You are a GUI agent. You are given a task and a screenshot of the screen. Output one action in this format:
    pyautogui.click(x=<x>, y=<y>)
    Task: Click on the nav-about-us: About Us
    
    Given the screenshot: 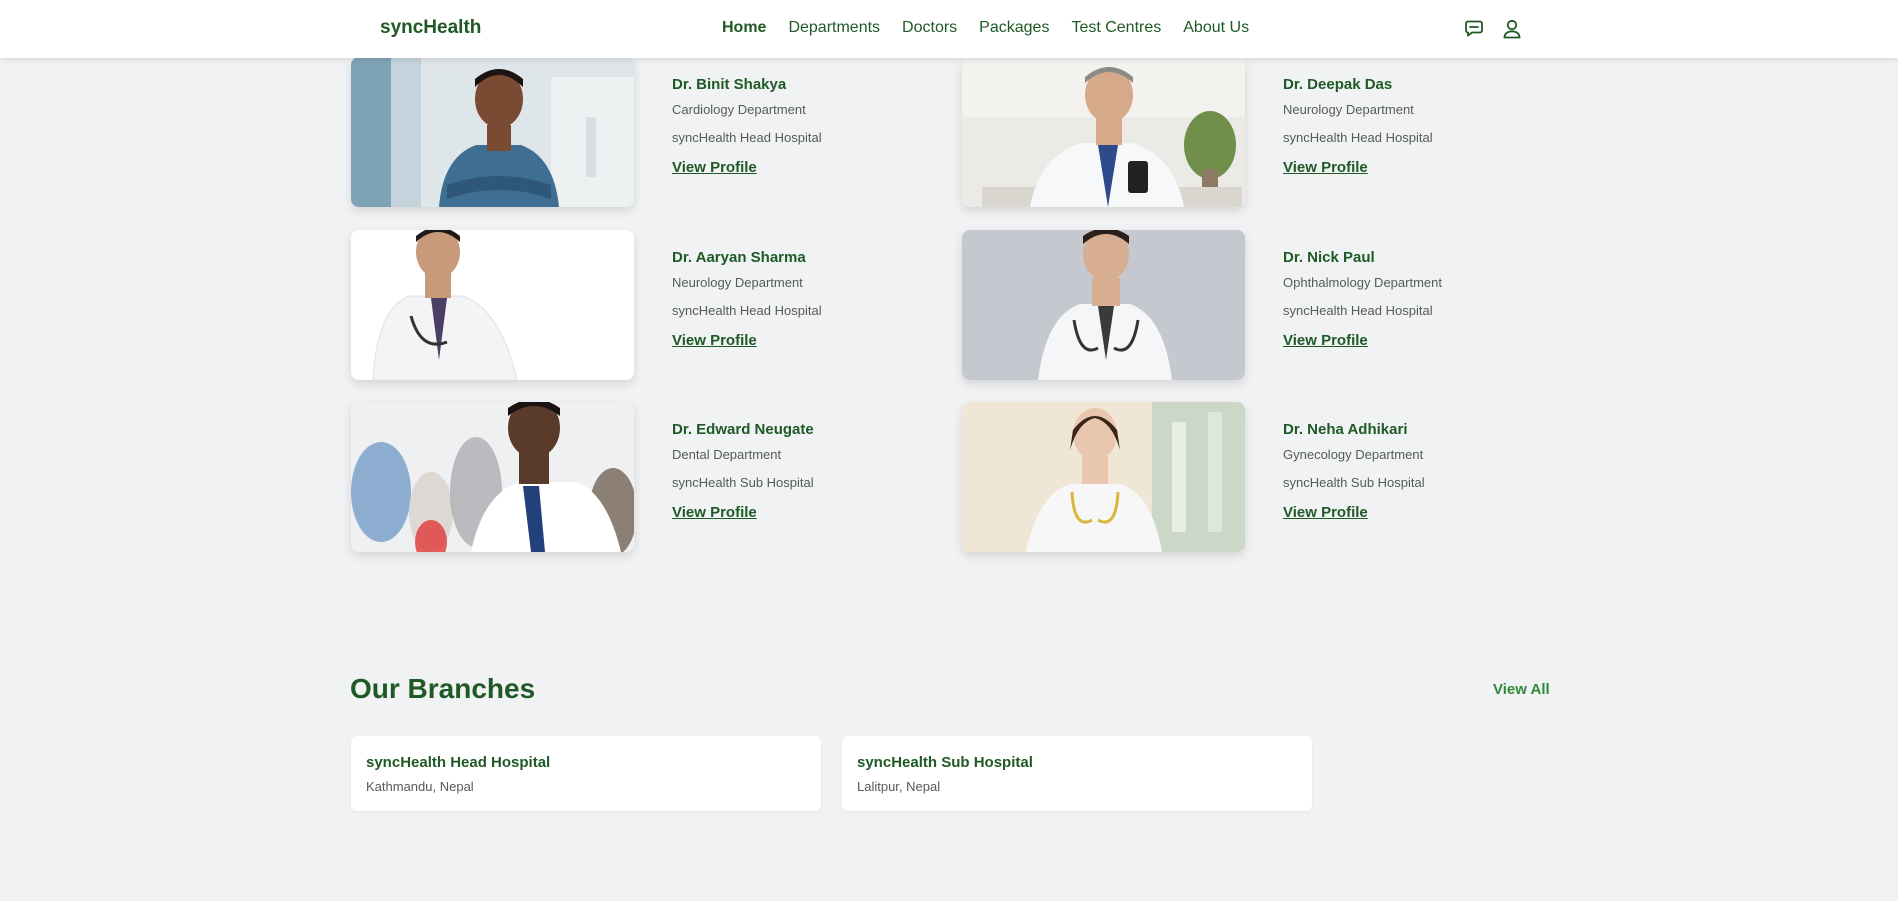 What is the action you would take?
    pyautogui.click(x=1216, y=28)
    